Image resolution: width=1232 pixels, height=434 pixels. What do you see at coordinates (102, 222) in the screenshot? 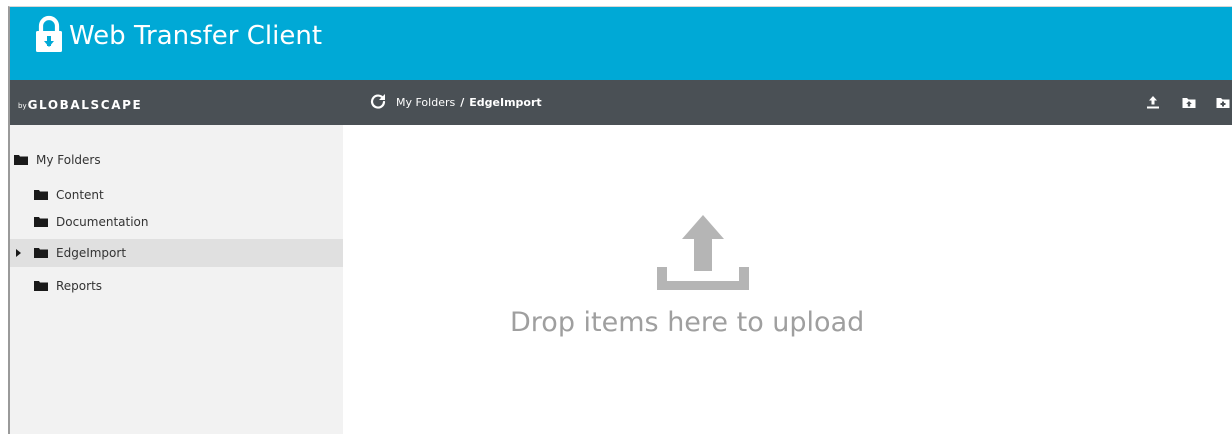
I see `tree-item-label: Documentation` at bounding box center [102, 222].